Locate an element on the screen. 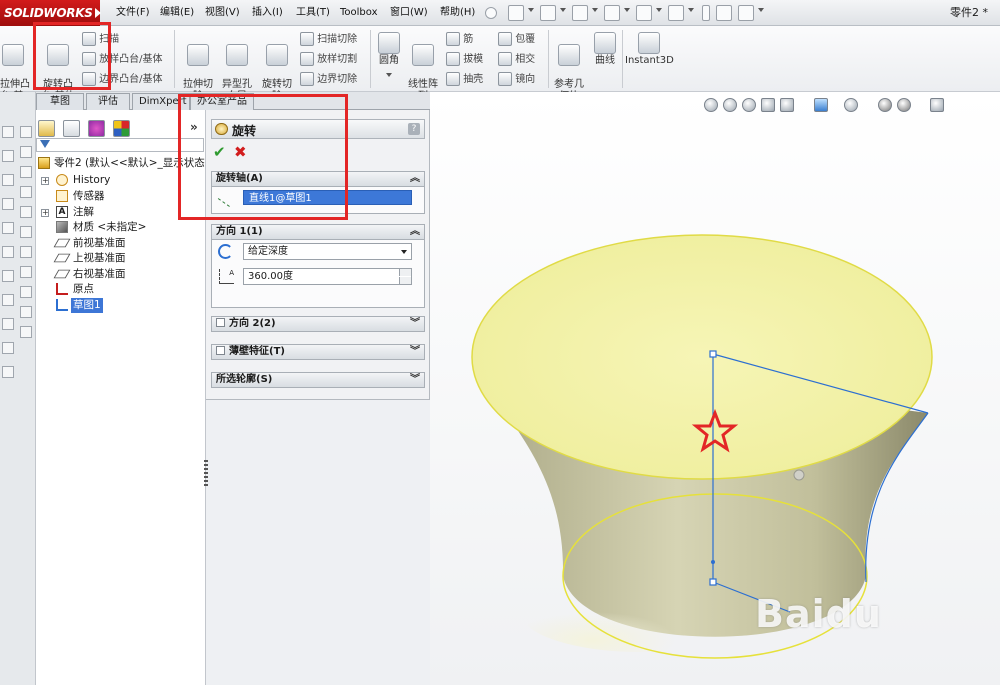 This screenshot has height=685, width=1000. tree-item-history: + History is located at coordinates (118, 180).